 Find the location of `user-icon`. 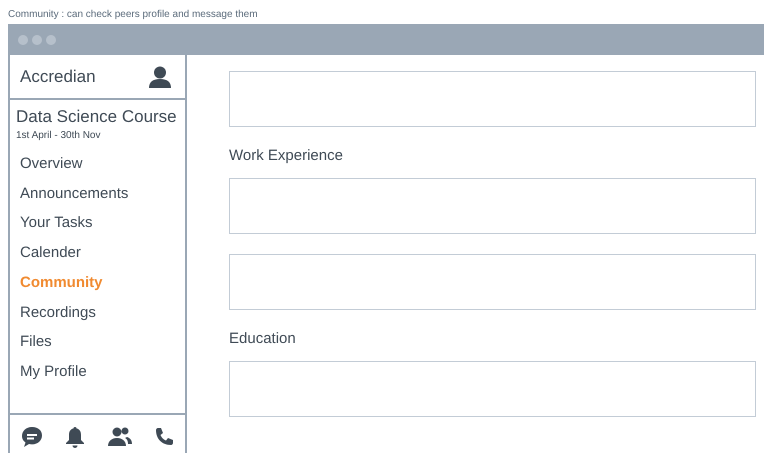

user-icon is located at coordinates (160, 77).